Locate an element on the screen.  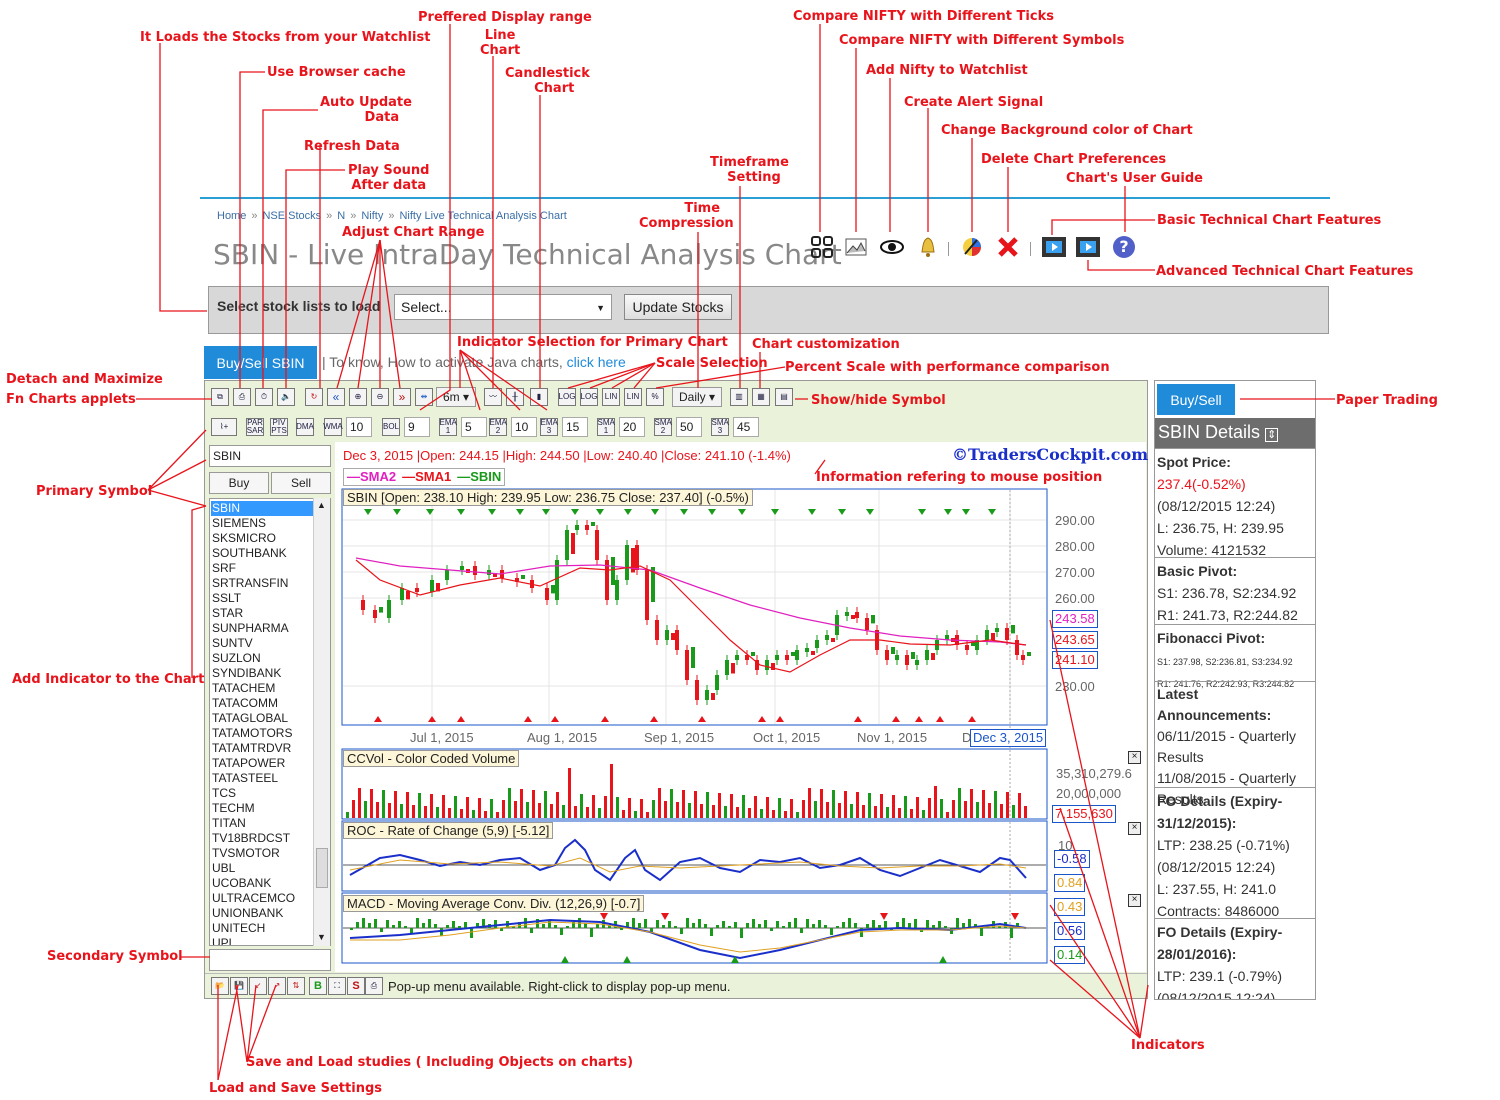
symbol-list-item: SRTRANSFIN is located at coordinates (263, 583).